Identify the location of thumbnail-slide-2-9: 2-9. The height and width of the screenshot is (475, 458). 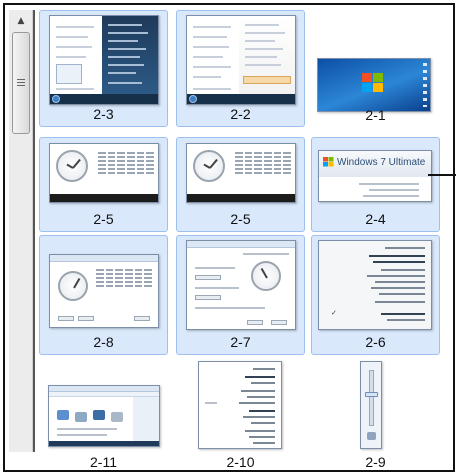
(375, 413).